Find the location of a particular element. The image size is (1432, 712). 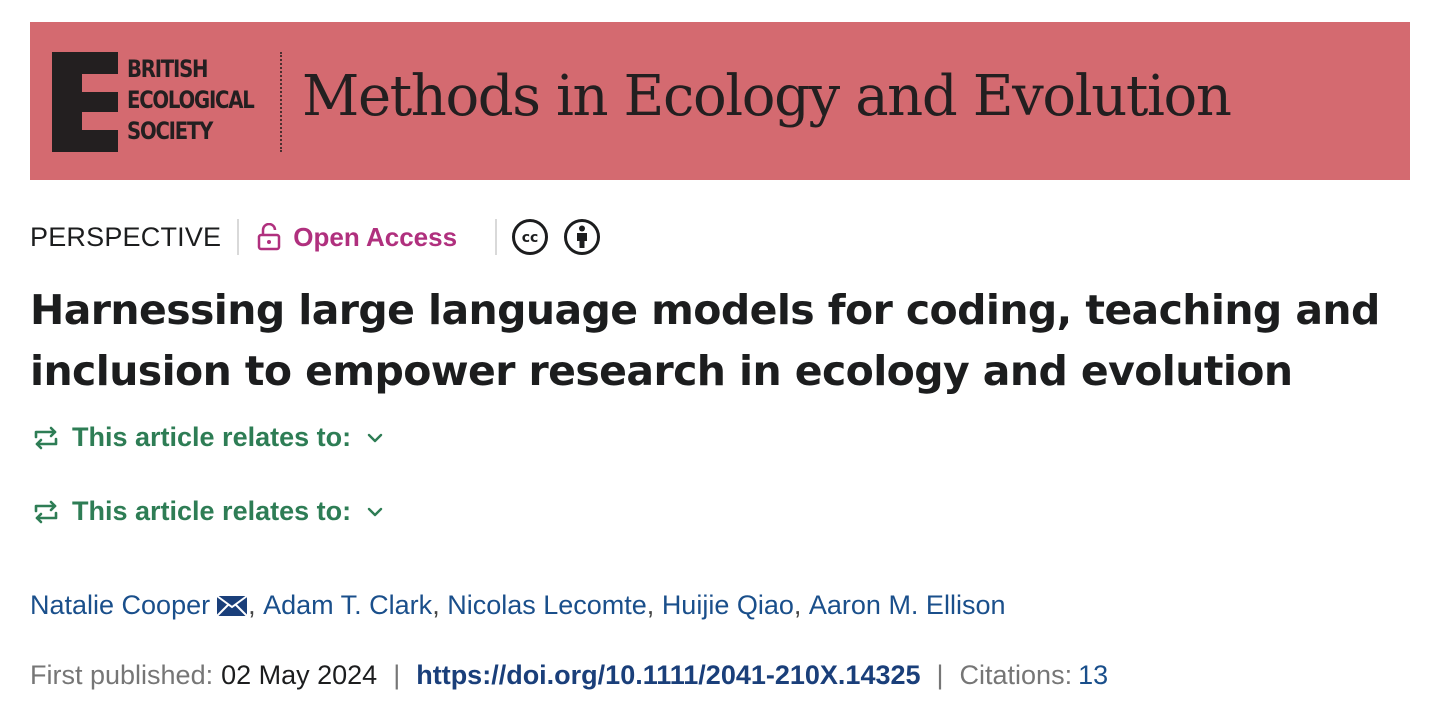

envelope-icon is located at coordinates (232, 605).